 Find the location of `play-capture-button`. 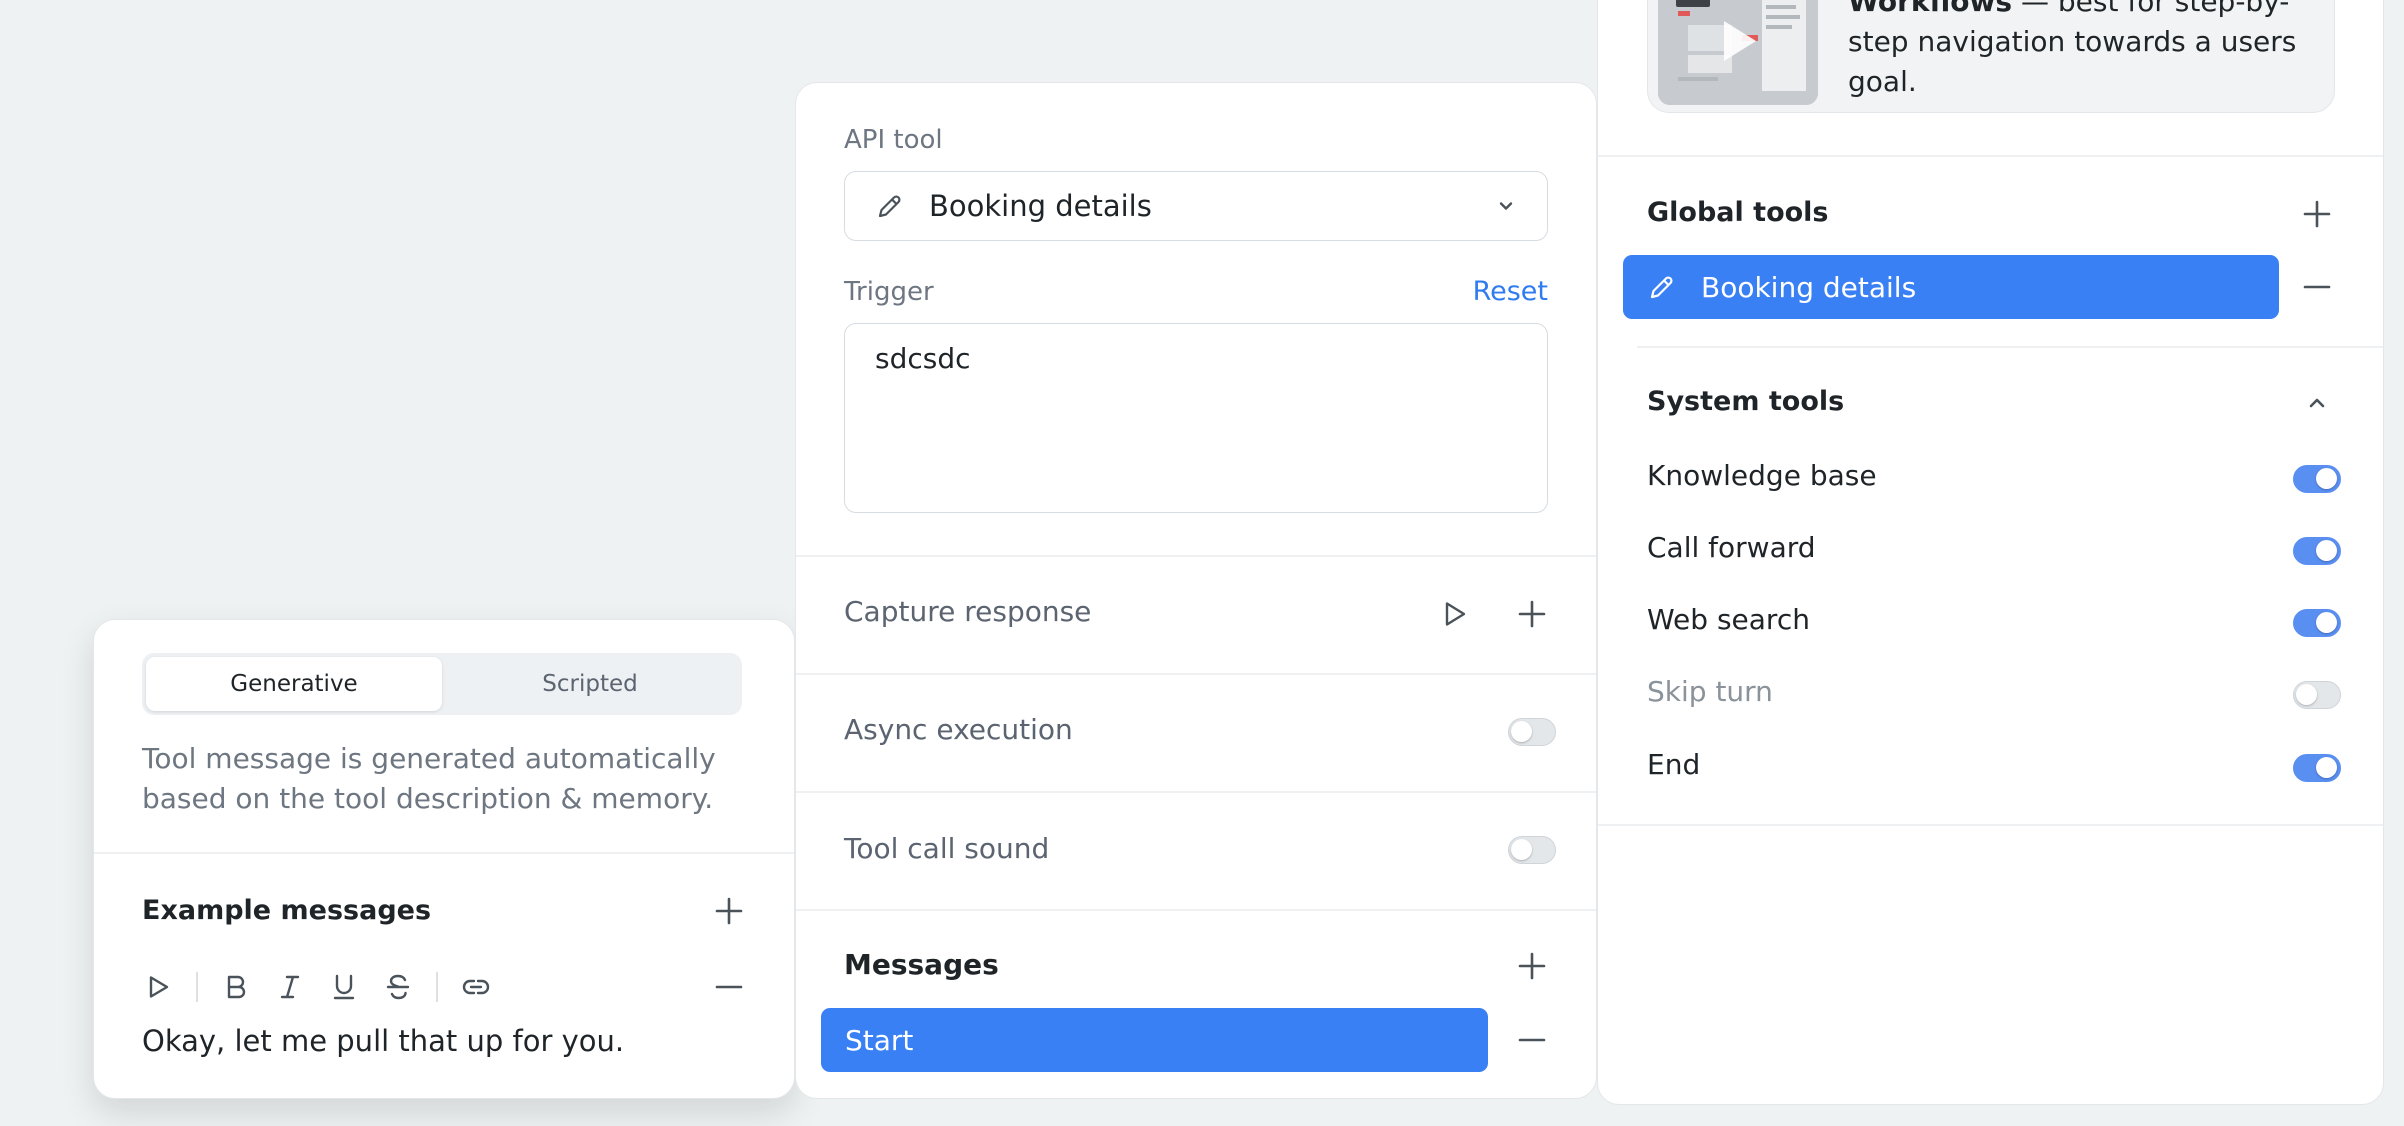

play-capture-button is located at coordinates (1454, 614).